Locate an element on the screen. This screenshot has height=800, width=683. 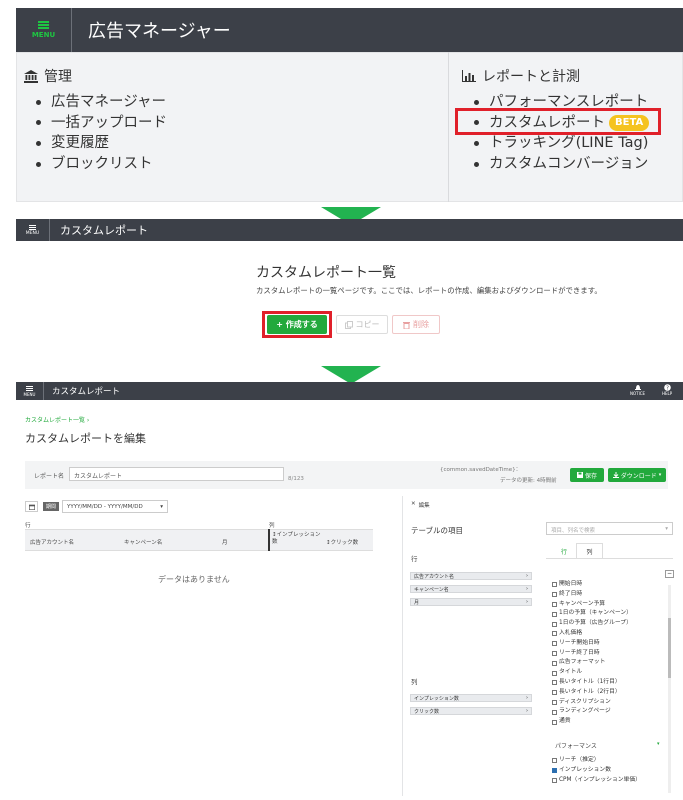
row-col-divider is located at coordinates (269, 540).